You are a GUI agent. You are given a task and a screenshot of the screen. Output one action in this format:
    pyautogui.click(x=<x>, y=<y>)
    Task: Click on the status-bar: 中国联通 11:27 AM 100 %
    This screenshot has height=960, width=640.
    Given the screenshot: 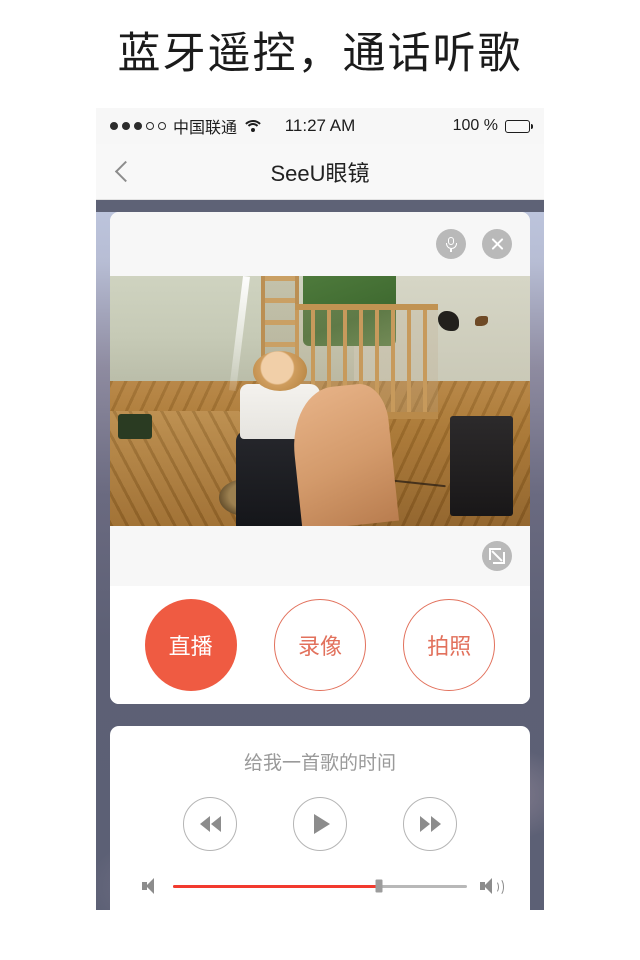 What is the action you would take?
    pyautogui.click(x=320, y=126)
    